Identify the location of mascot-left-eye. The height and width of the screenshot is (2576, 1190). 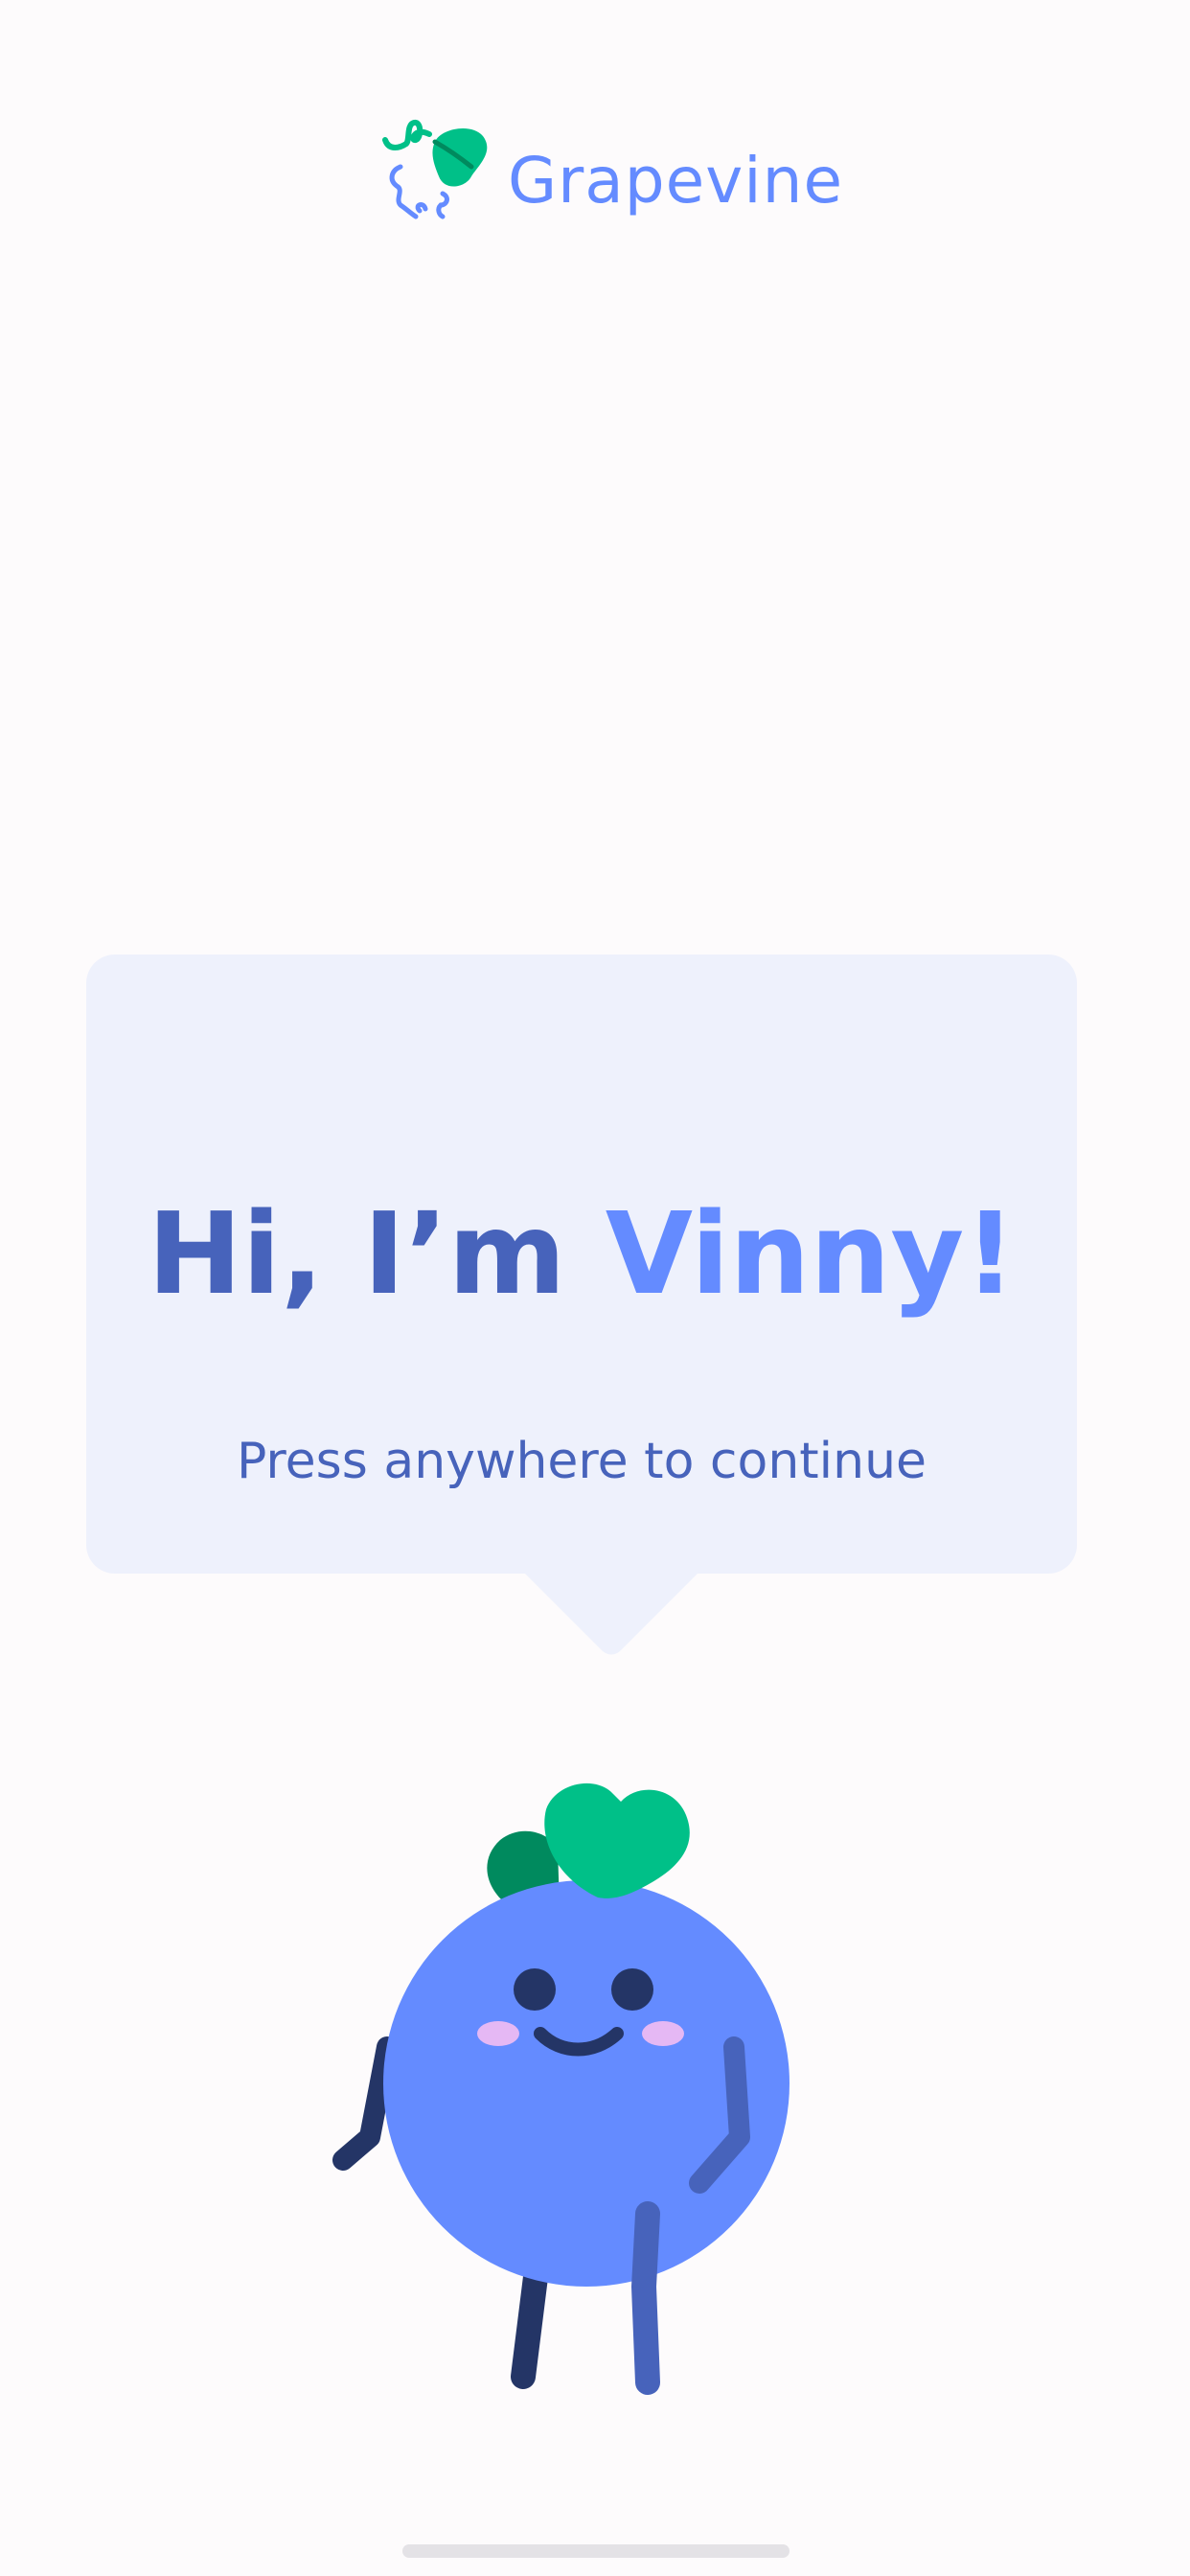
(535, 1989).